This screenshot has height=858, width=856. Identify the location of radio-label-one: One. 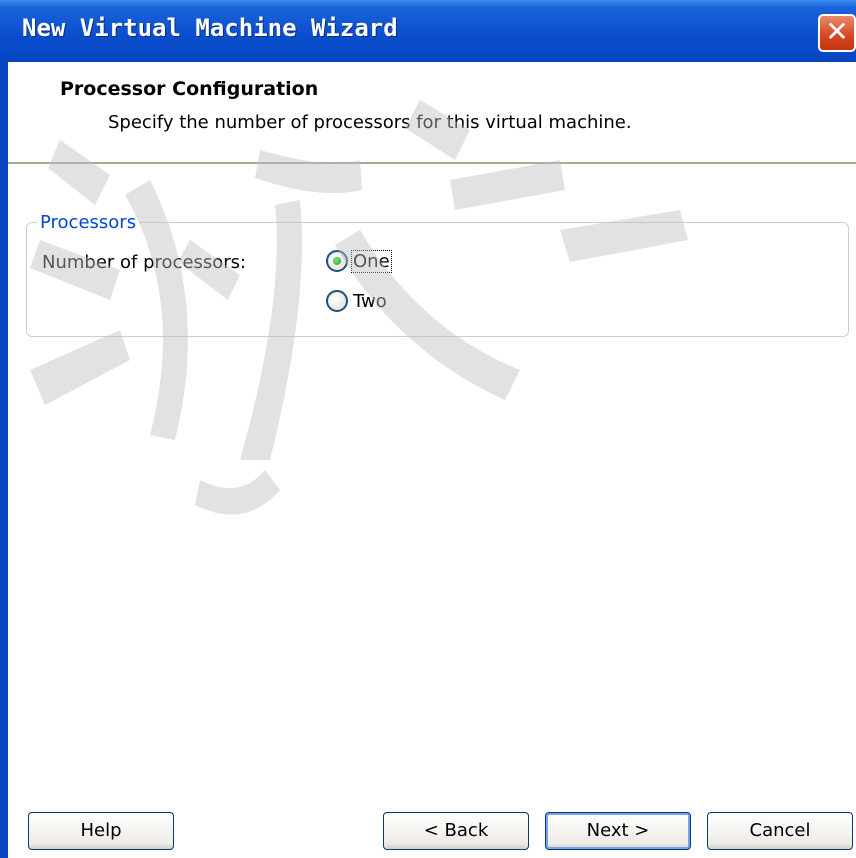
(371, 261).